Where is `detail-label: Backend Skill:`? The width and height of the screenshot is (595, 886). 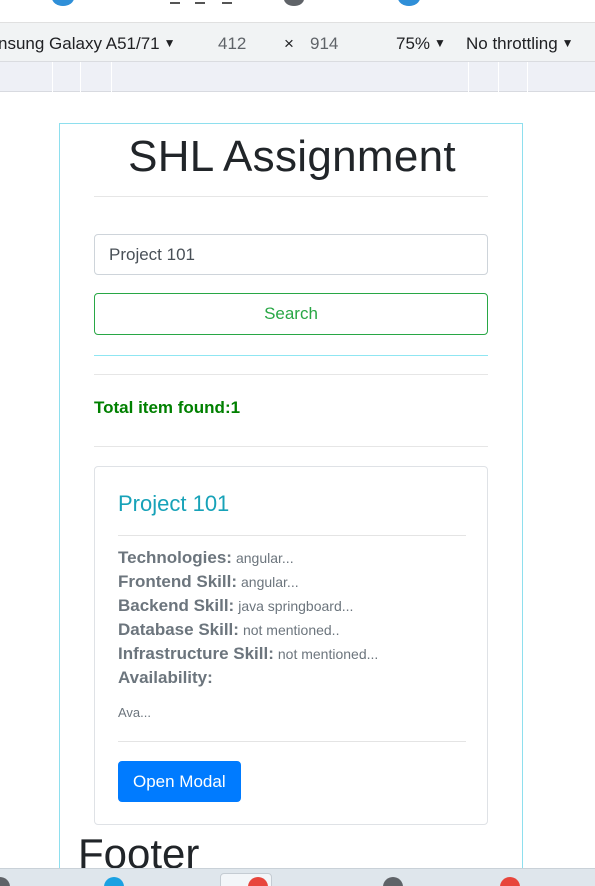
detail-label: Backend Skill: is located at coordinates (176, 605).